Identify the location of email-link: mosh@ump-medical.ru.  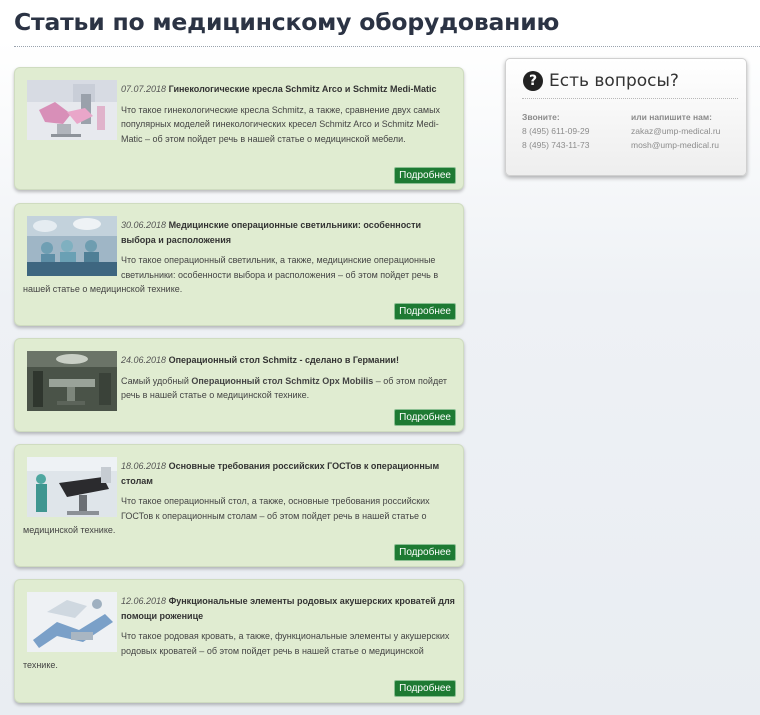
(675, 145).